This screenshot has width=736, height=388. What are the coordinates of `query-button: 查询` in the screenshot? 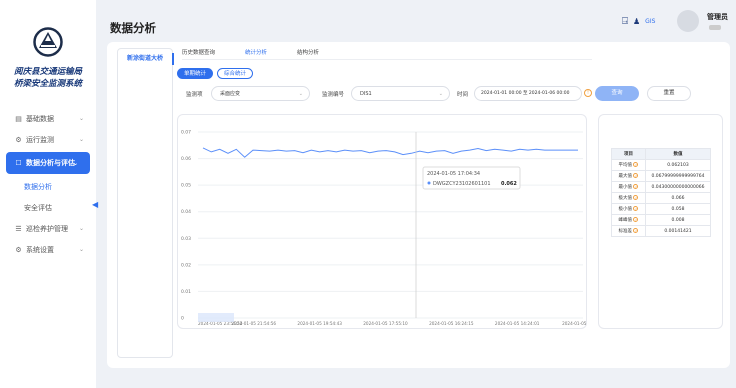 It's located at (617, 93).